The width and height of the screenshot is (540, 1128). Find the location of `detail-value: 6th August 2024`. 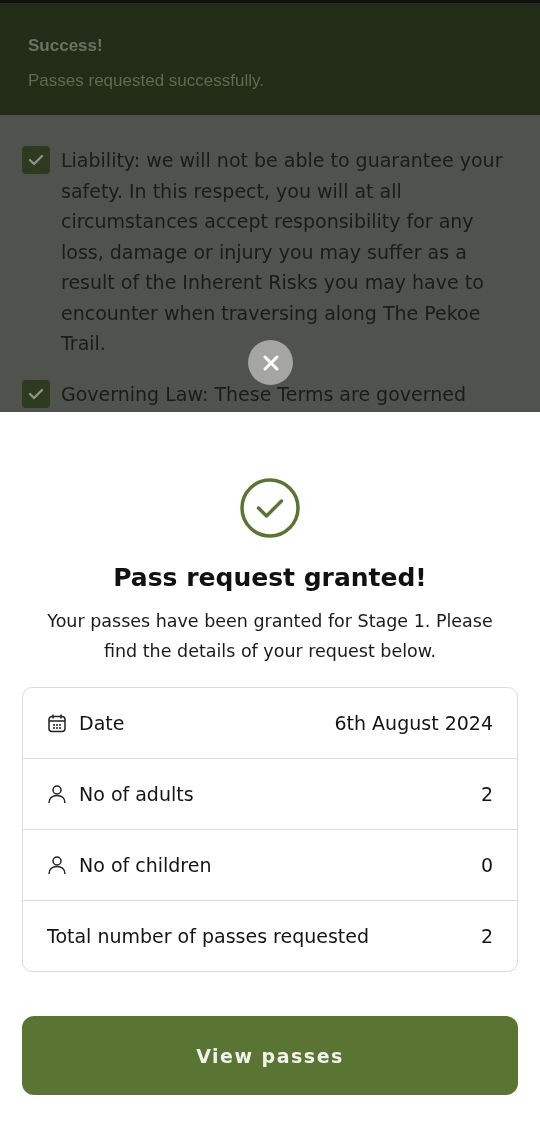

detail-value: 6th August 2024 is located at coordinates (413, 723).